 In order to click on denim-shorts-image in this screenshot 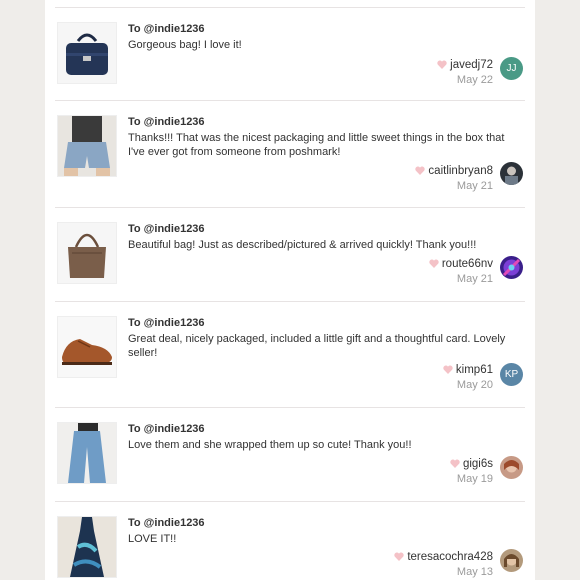, I will do `click(87, 146)`.